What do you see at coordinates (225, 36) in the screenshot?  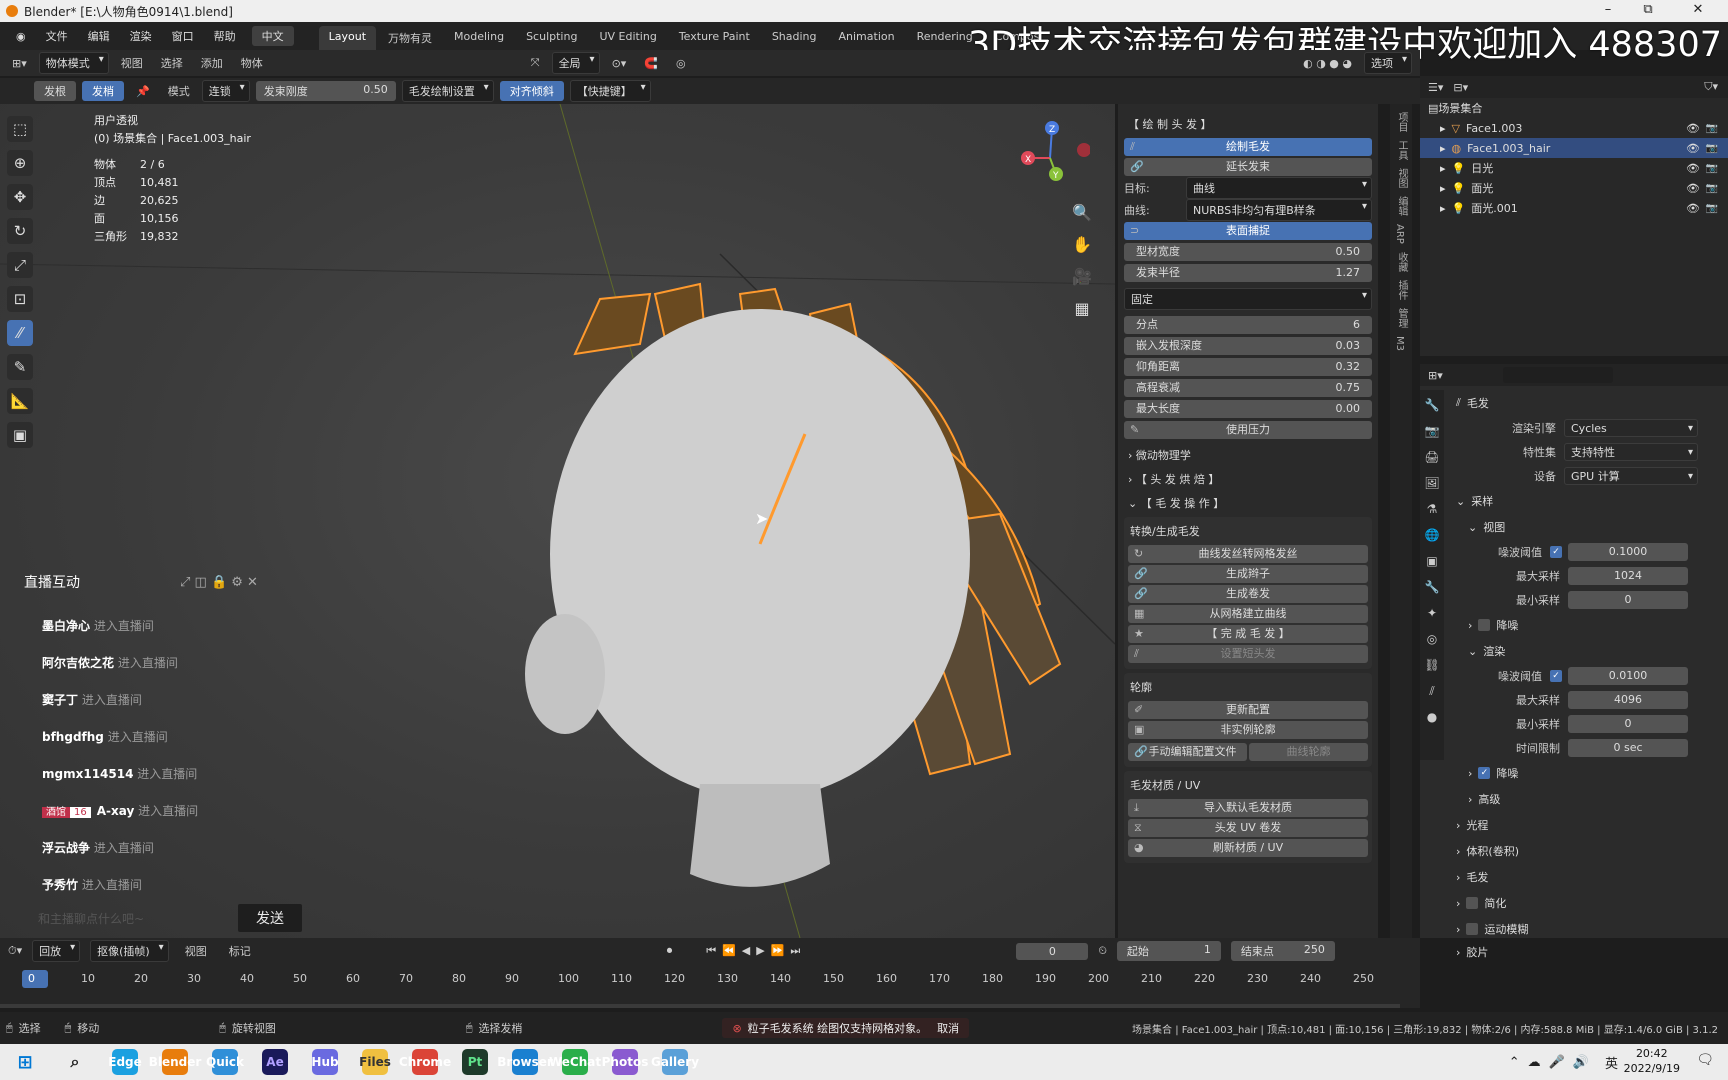 I see `menu-help: 帮助` at bounding box center [225, 36].